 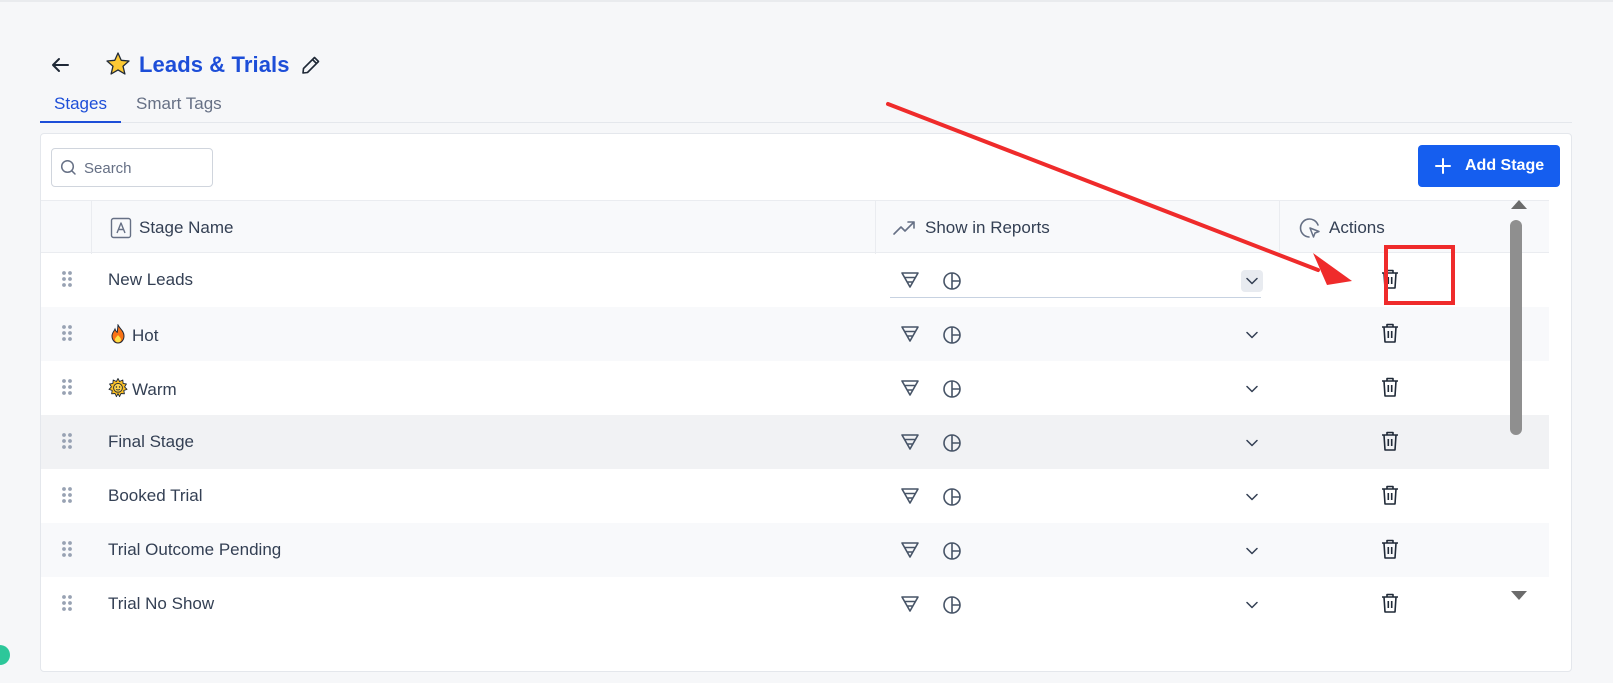 I want to click on table-row: Warm, so click(x=795, y=388).